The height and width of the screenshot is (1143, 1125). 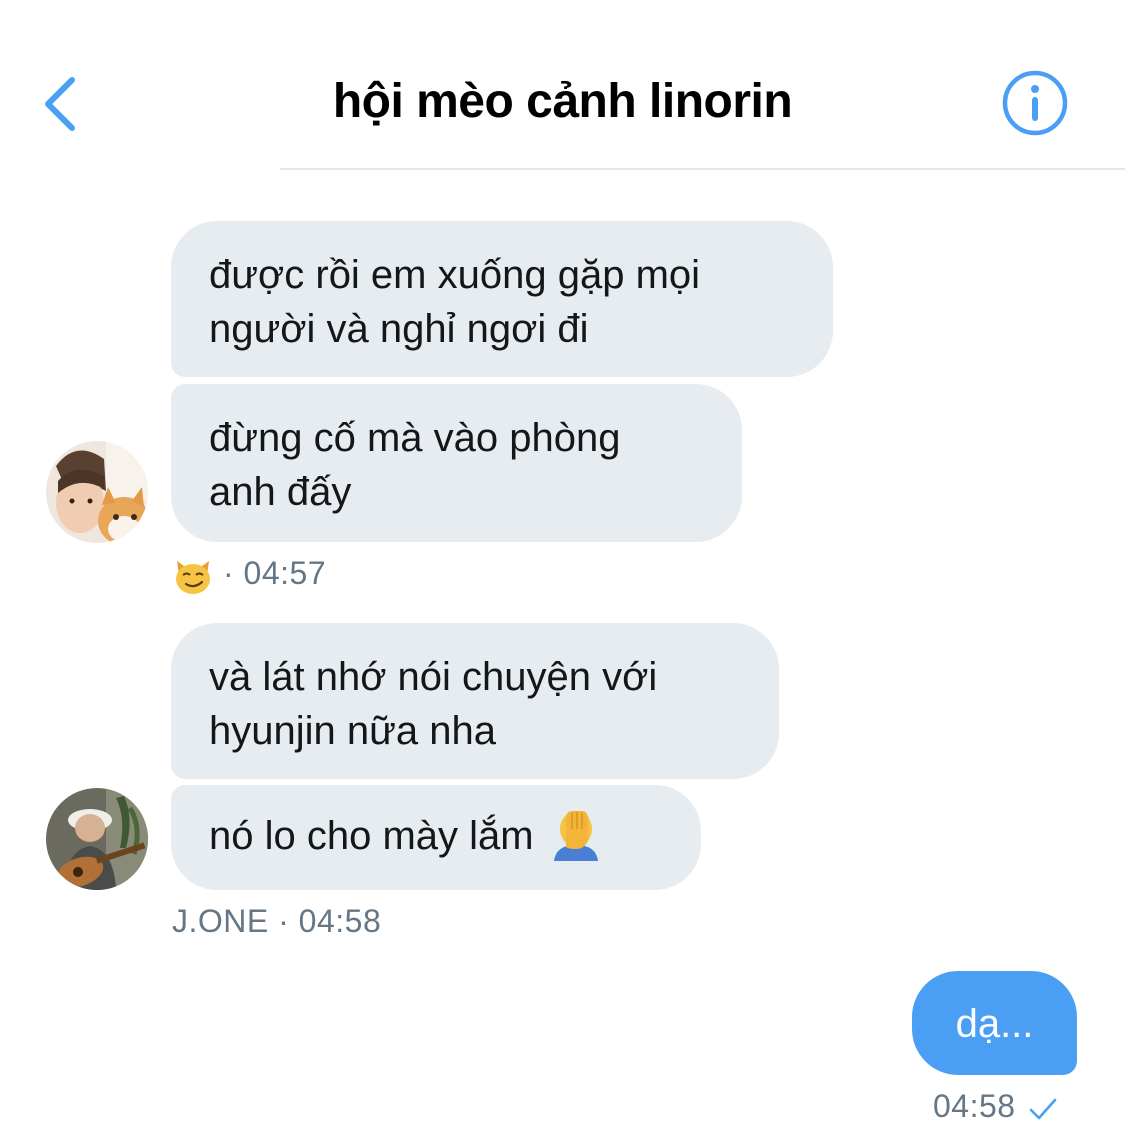 What do you see at coordinates (275, 573) in the screenshot?
I see `message-timestamp: · 04:57` at bounding box center [275, 573].